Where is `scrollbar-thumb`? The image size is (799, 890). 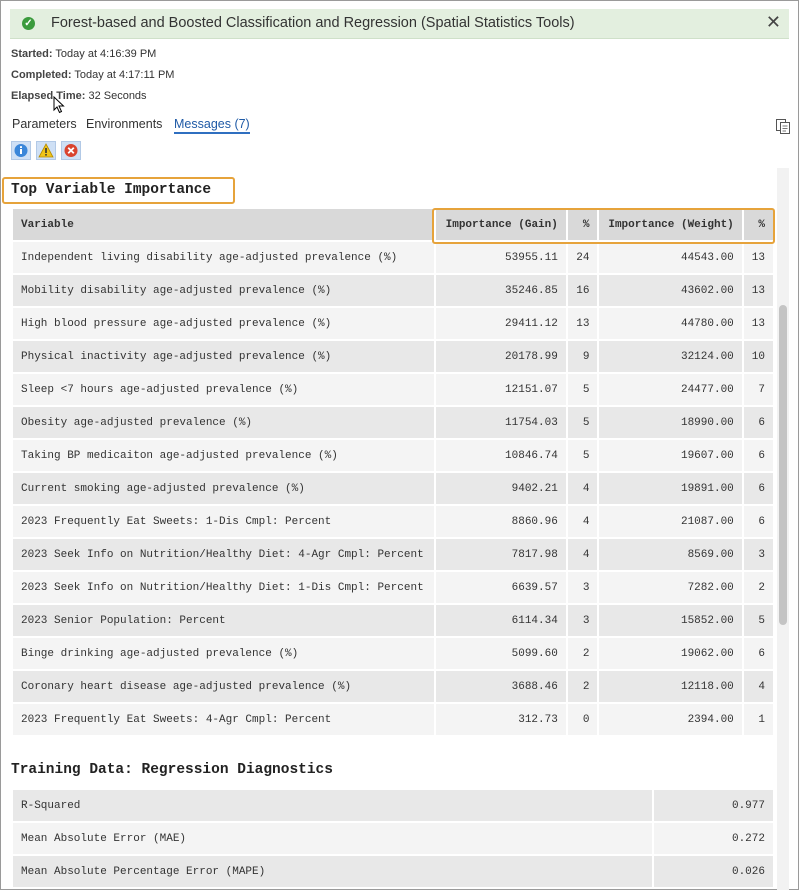
scrollbar-thumb is located at coordinates (783, 465).